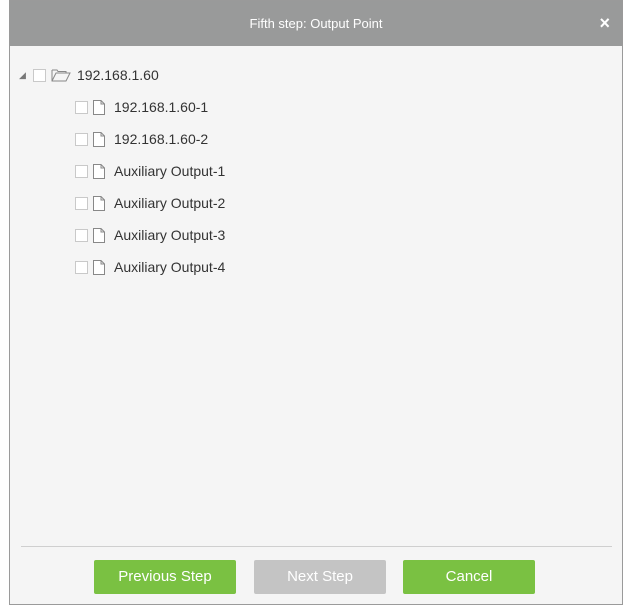 The image size is (627, 607). What do you see at coordinates (170, 203) in the screenshot?
I see `tree-node-label: Auxiliary Output-2` at bounding box center [170, 203].